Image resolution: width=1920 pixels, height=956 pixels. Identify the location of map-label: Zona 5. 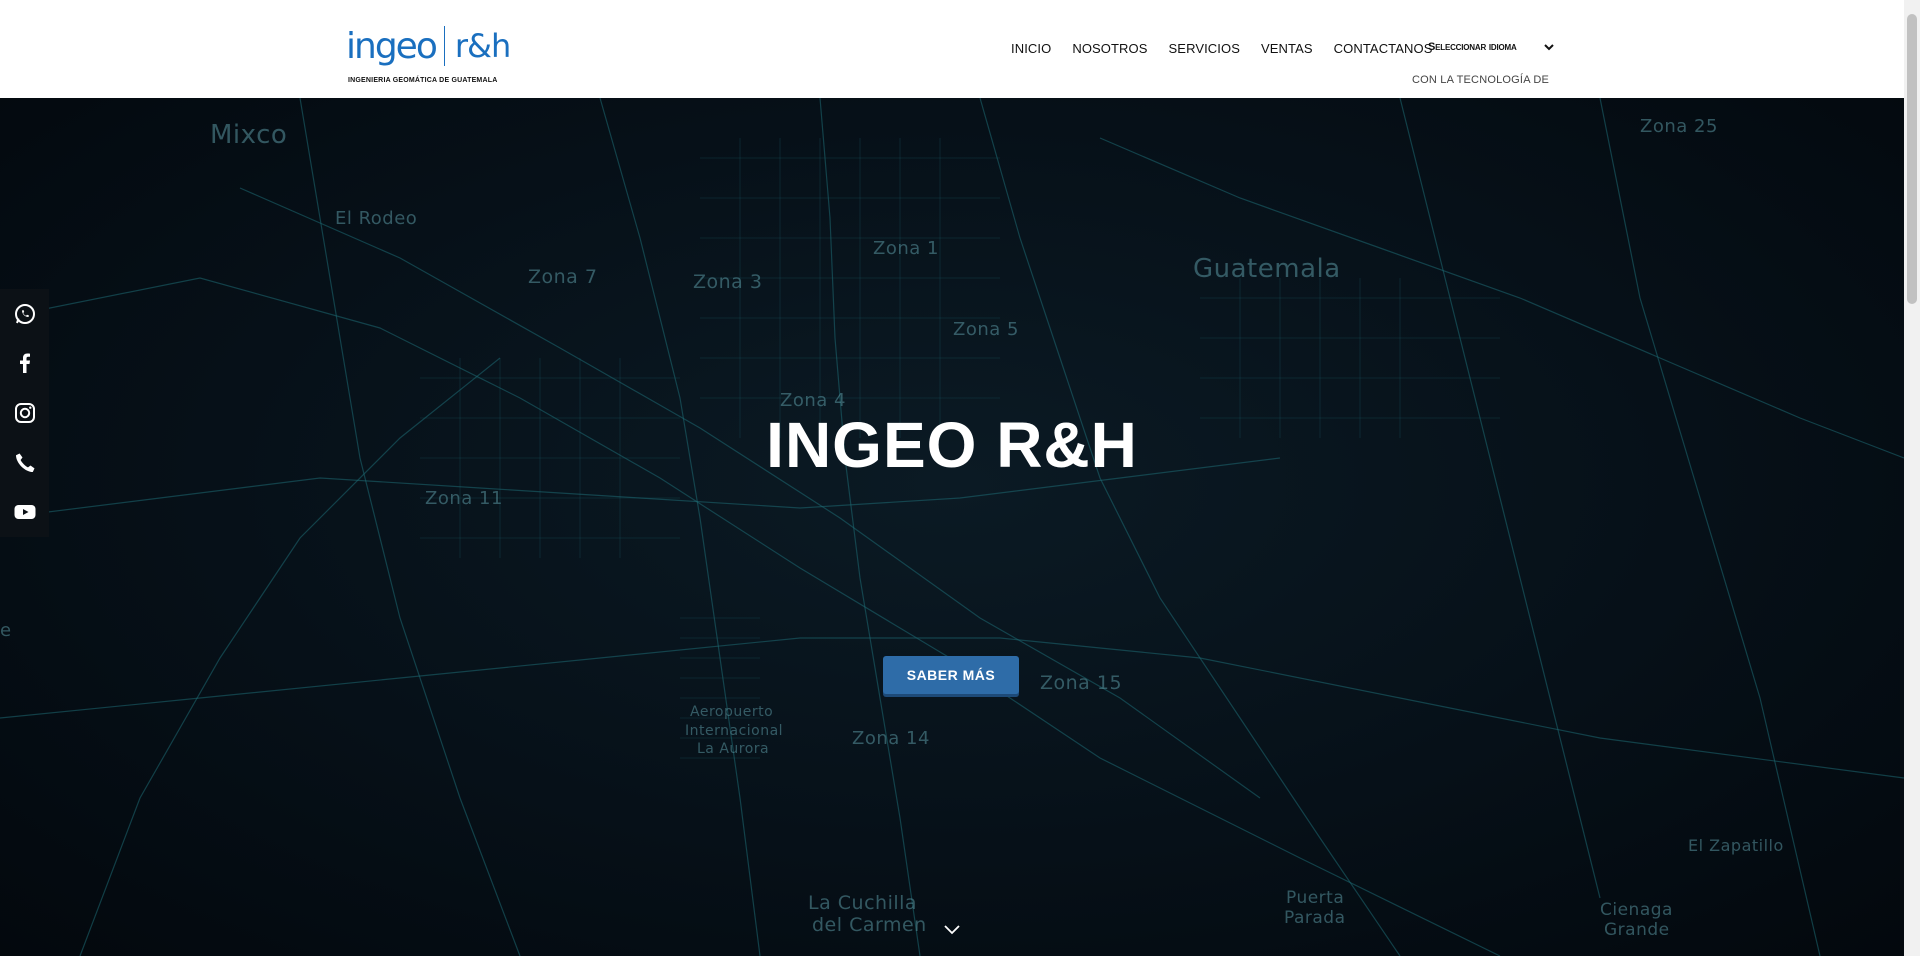
(986, 329).